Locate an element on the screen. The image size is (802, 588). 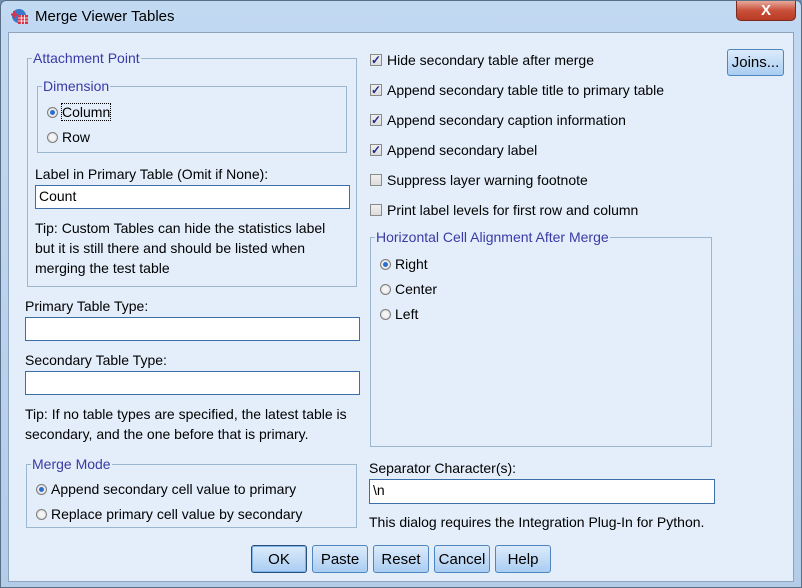
alignment-radio-center: Center is located at coordinates (408, 289).